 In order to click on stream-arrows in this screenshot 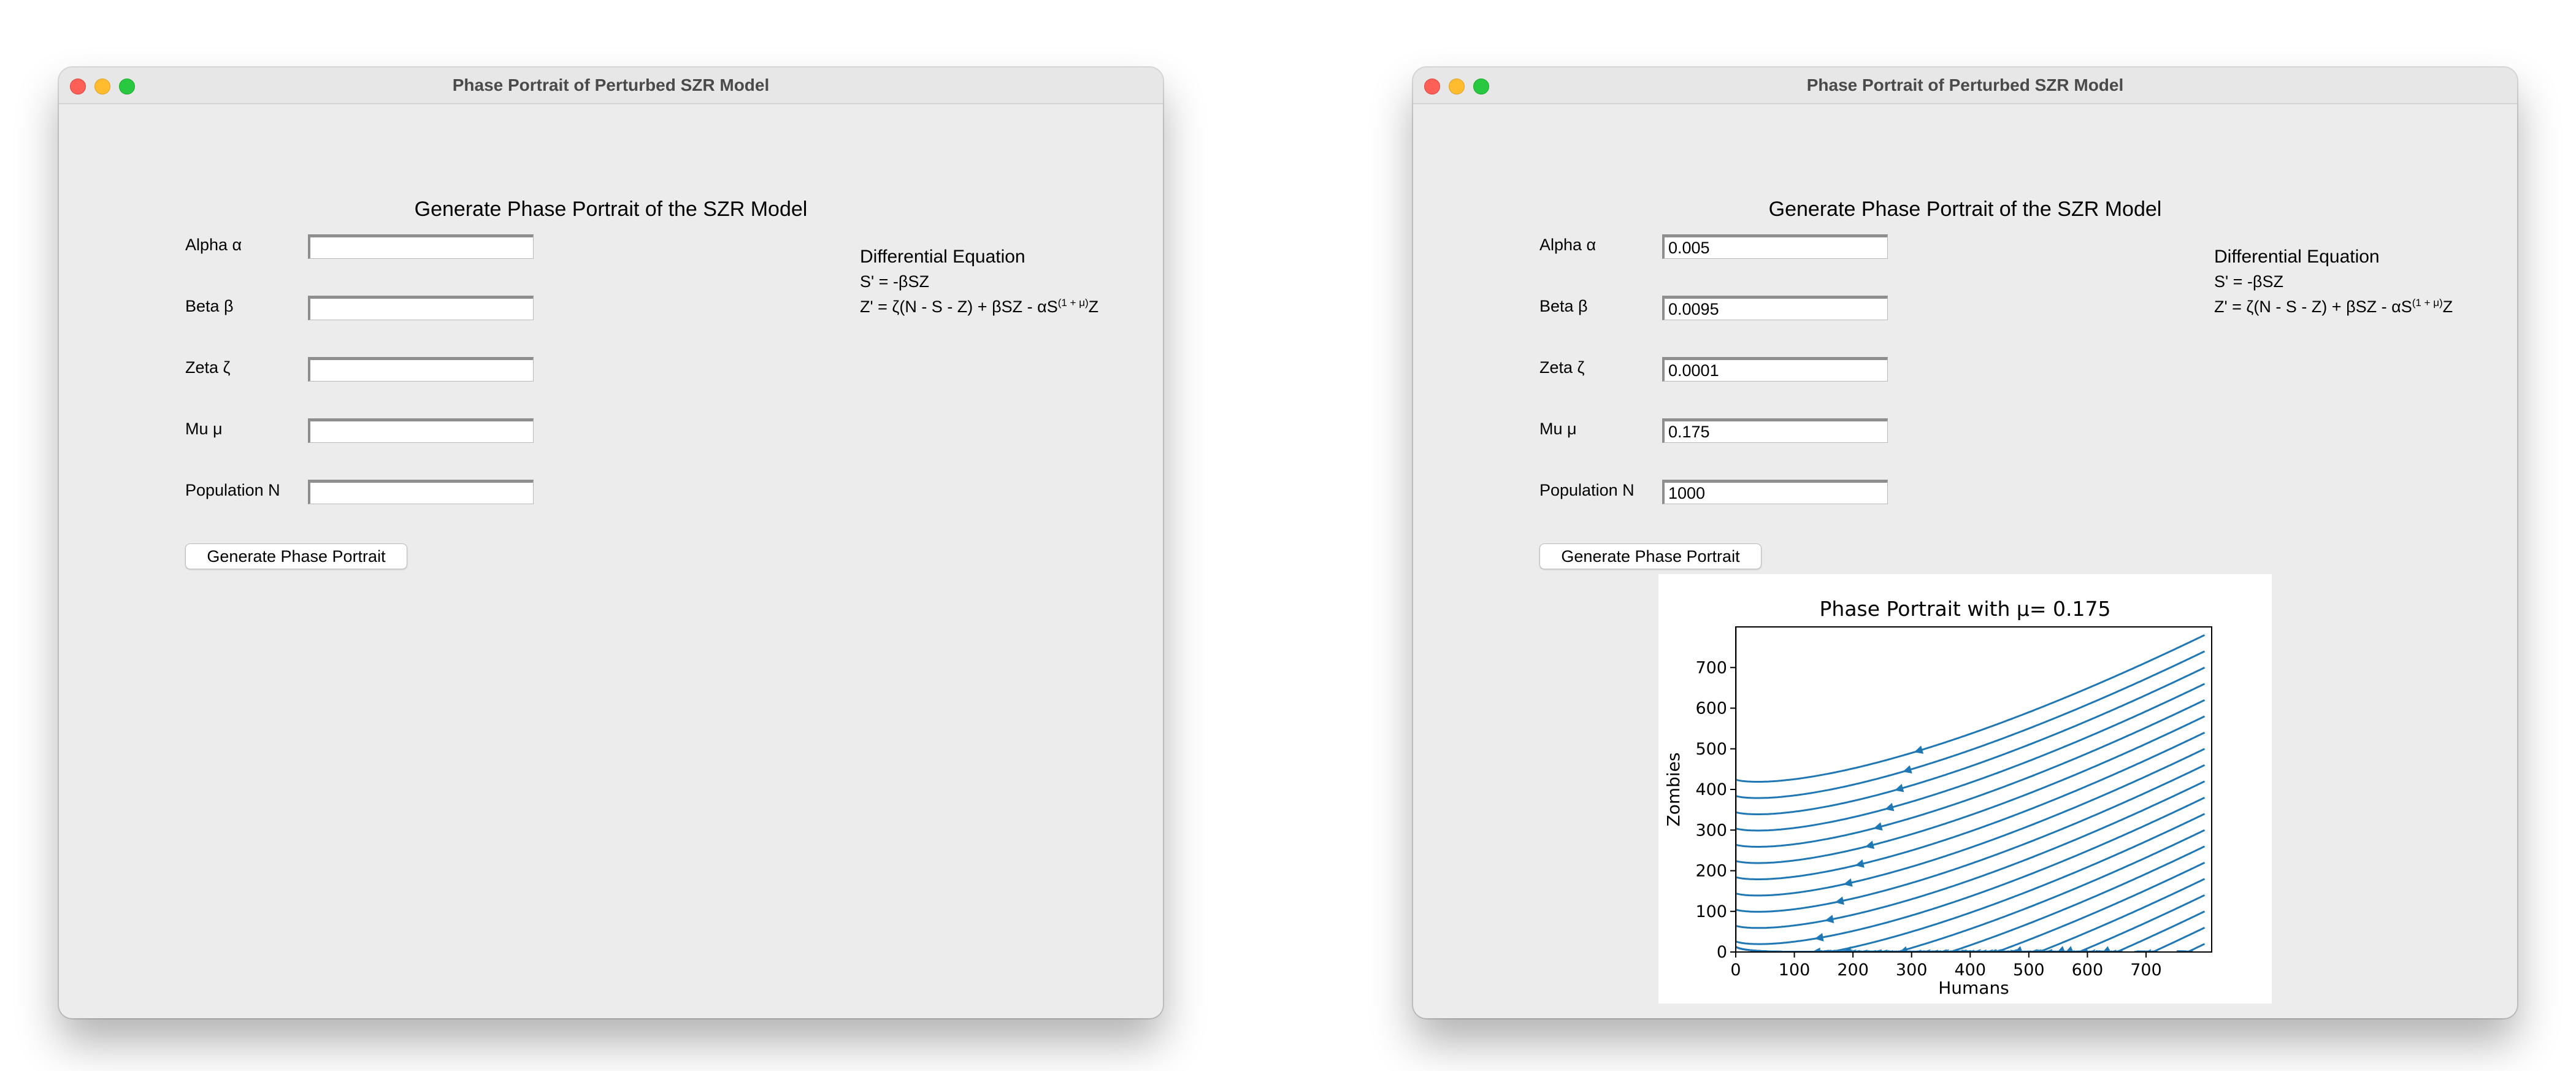, I will do `click(1999, 848)`.